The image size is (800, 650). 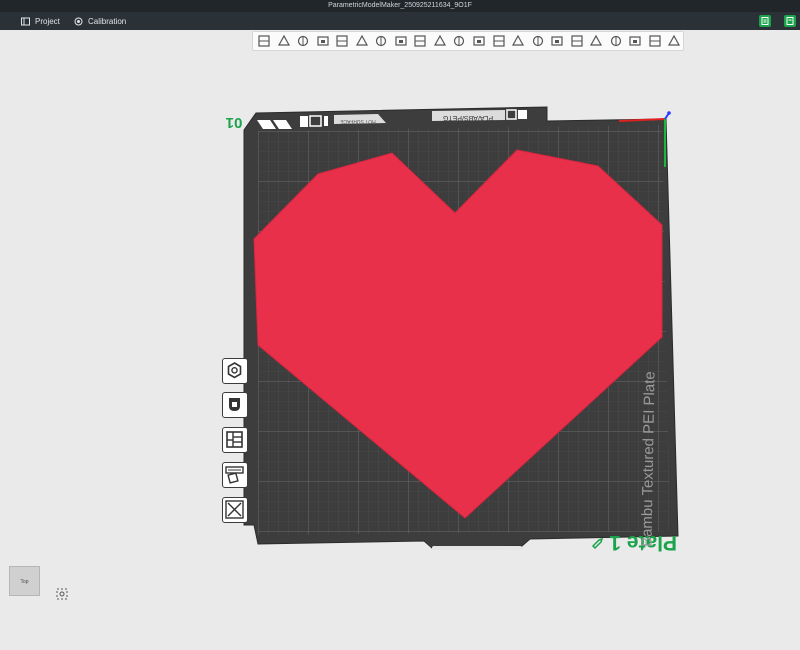 What do you see at coordinates (342, 41) in the screenshot?
I see `split-icon` at bounding box center [342, 41].